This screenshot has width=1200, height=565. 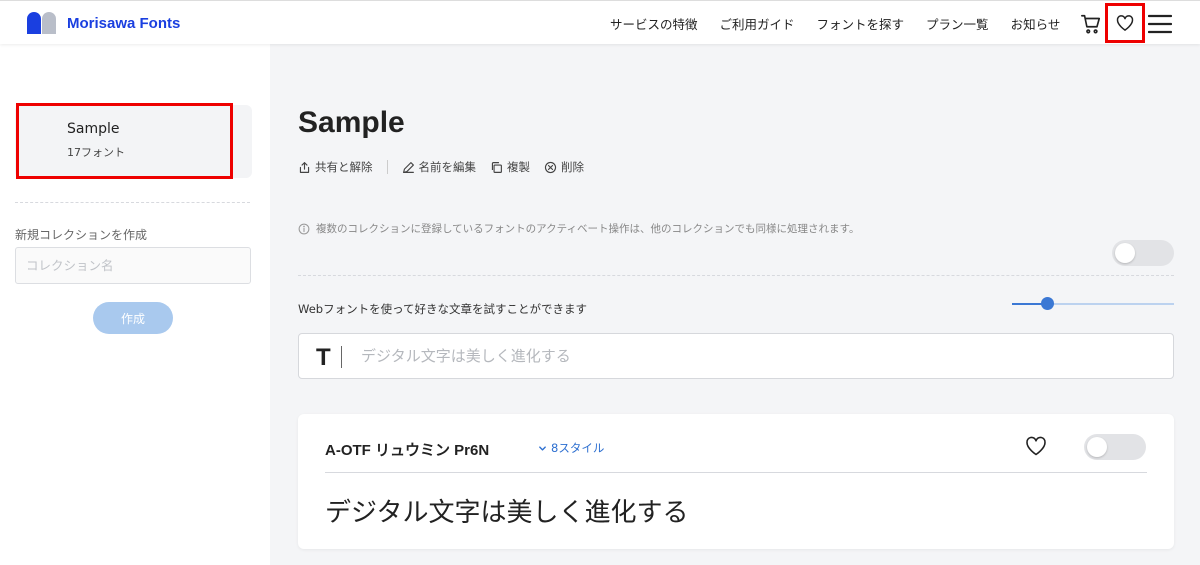 What do you see at coordinates (572, 167) in the screenshot?
I see `delete-label: 削除` at bounding box center [572, 167].